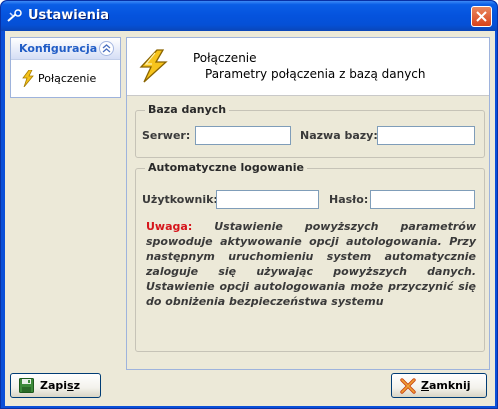 Image resolution: width=498 pixels, height=409 pixels. I want to click on server-input, so click(243, 135).